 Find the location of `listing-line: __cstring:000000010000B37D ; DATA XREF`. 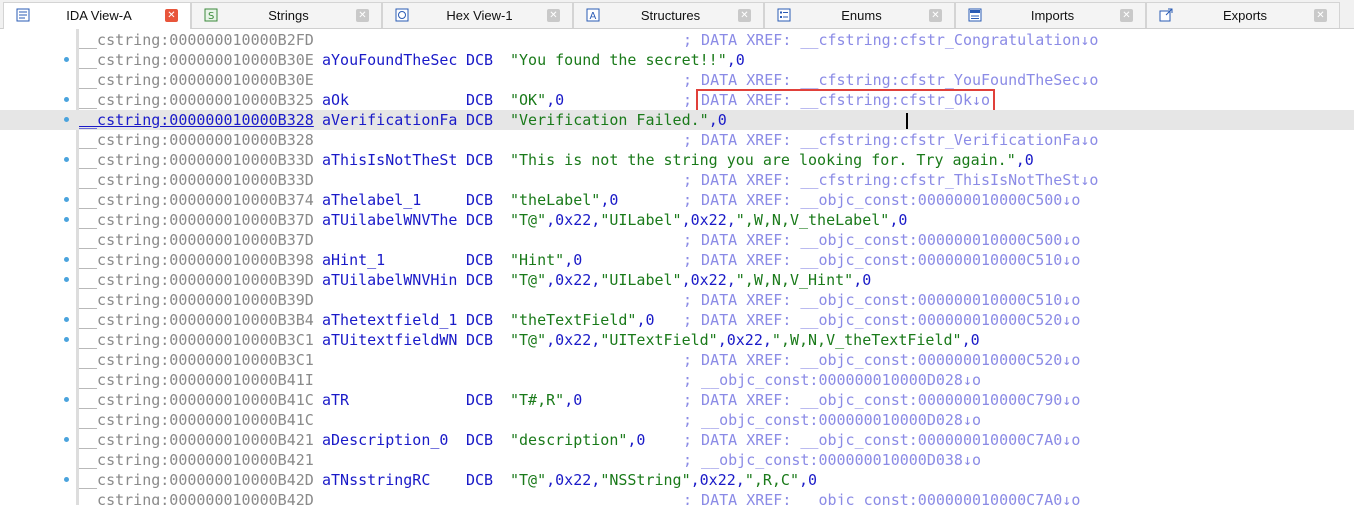

listing-line: __cstring:000000010000B37D ; DATA XREF is located at coordinates (677, 240).